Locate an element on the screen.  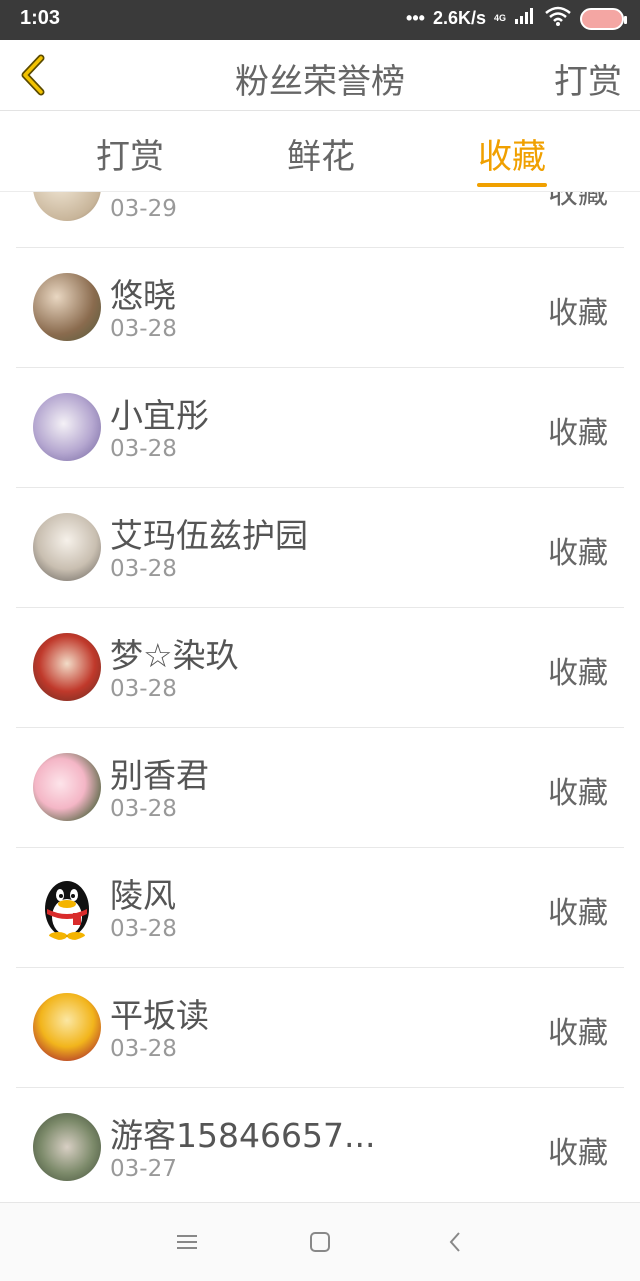
list-item: 游客15846657... 03-27 收藏 is located at coordinates (320, 1145).